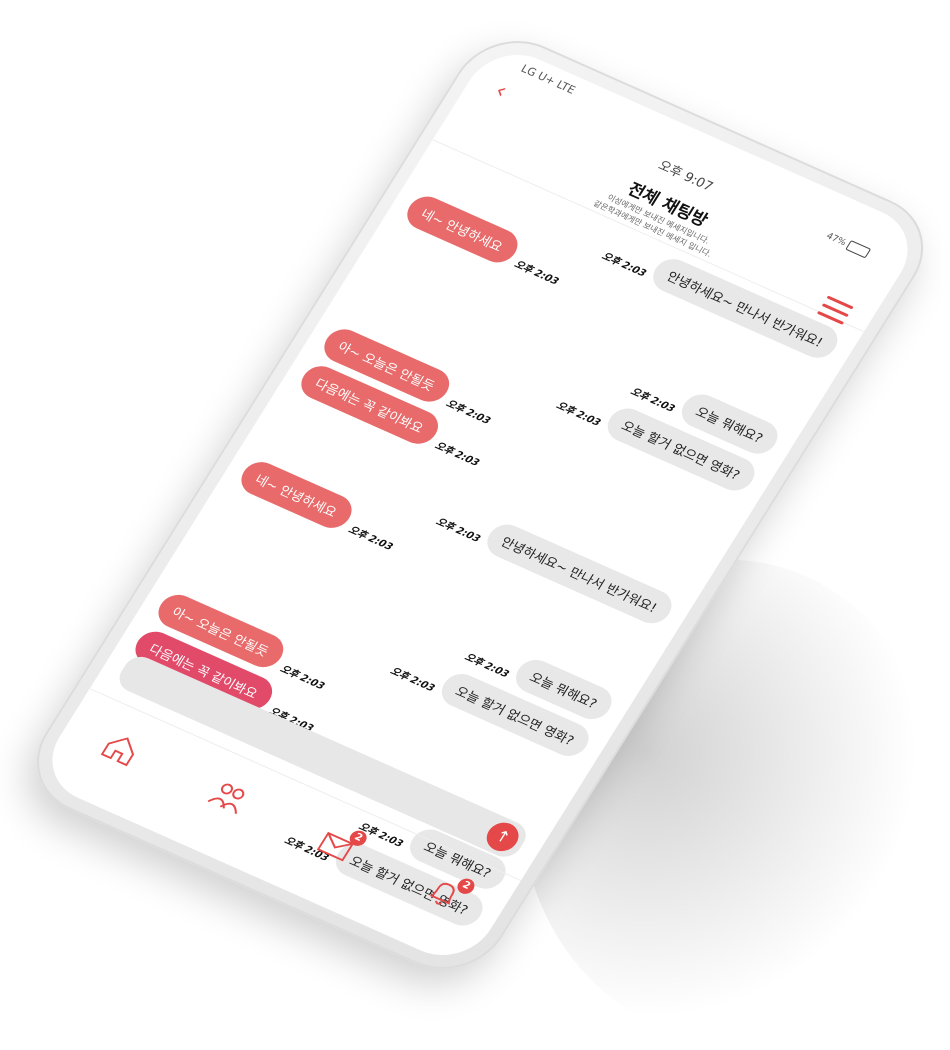 The width and height of the screenshot is (950, 1050). Describe the element at coordinates (336, 844) in the screenshot. I see `tab-messages: 2` at that location.